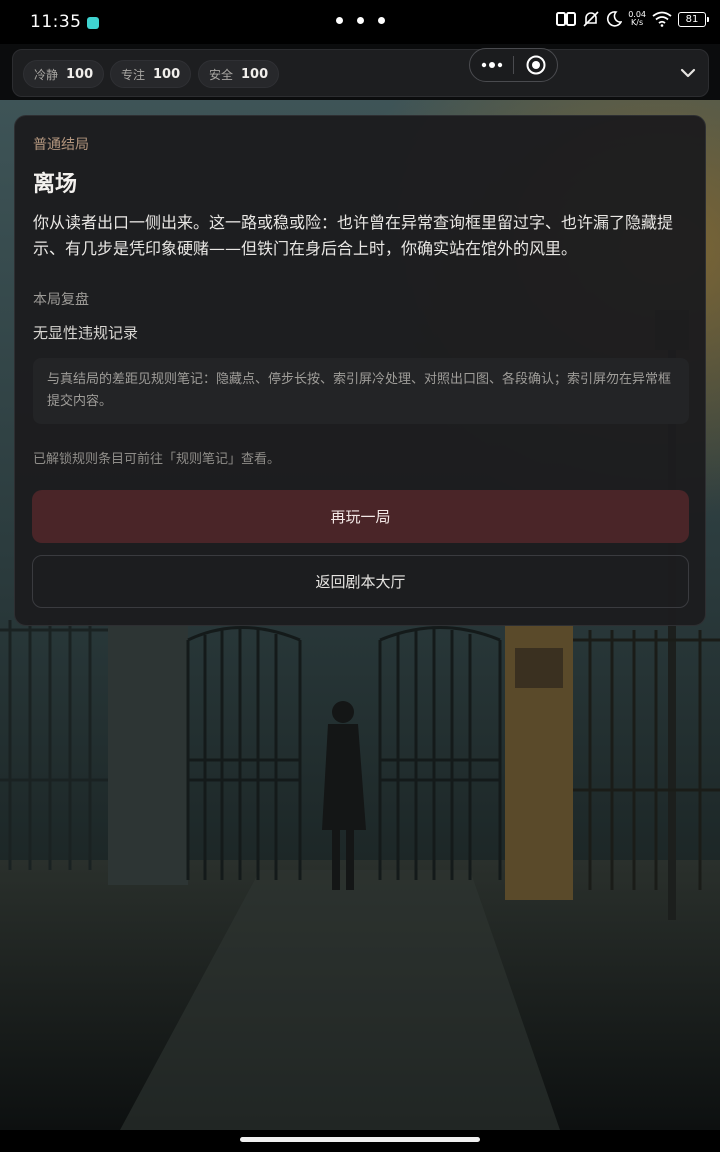 This screenshot has height=1152, width=720. I want to click on moon-icon, so click(614, 19).